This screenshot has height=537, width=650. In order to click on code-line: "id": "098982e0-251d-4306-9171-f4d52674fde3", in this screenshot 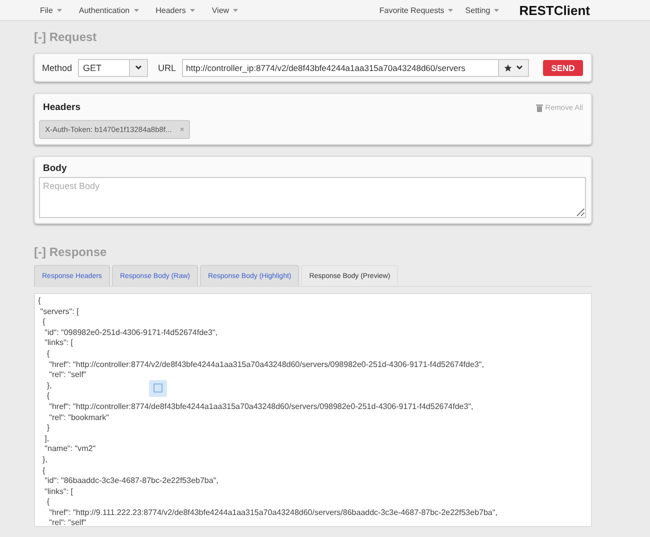, I will do `click(131, 333)`.